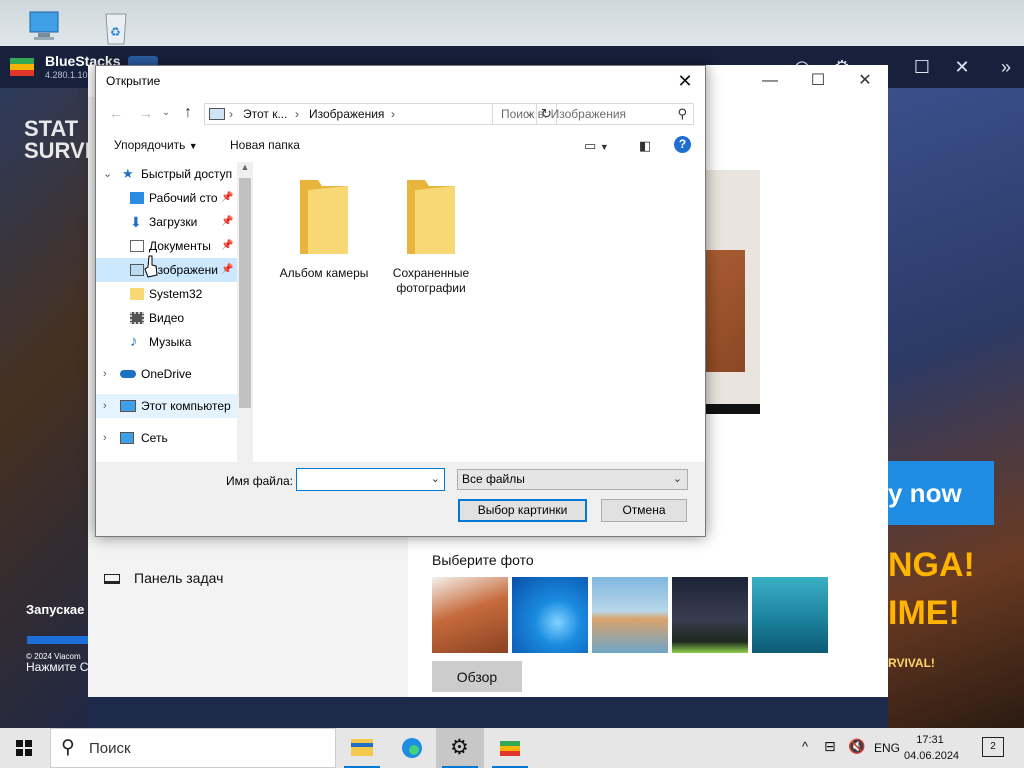 This screenshot has width=1024, height=768. I want to click on new-folder-button: Новая папка, so click(265, 145).